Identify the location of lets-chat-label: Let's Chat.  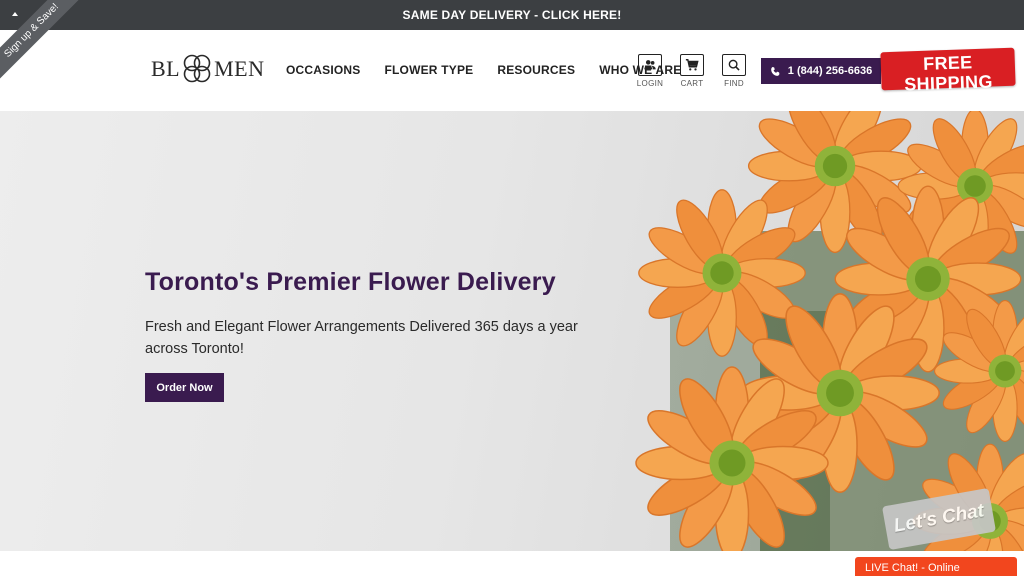
(939, 518).